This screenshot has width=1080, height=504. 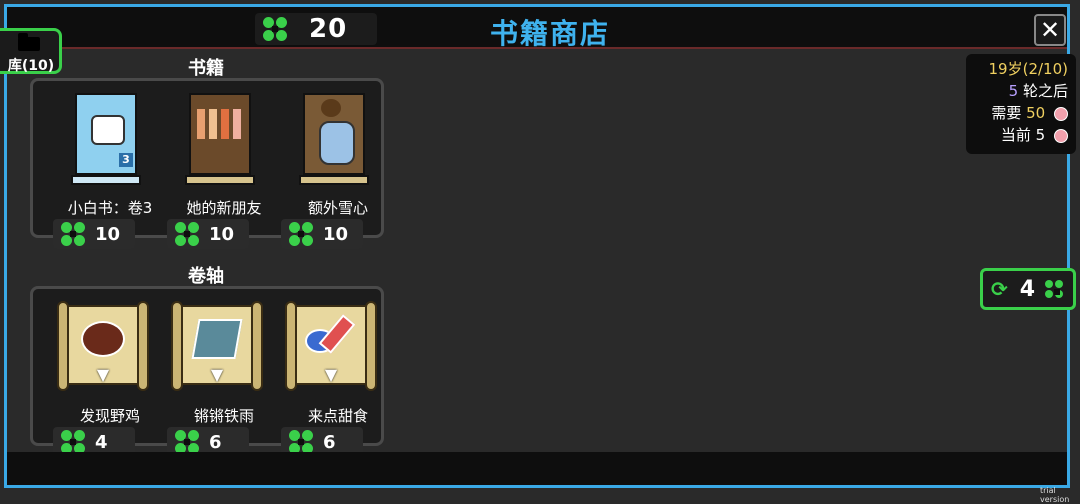 I want to click on current-label: 当前, so click(x=1015, y=135).